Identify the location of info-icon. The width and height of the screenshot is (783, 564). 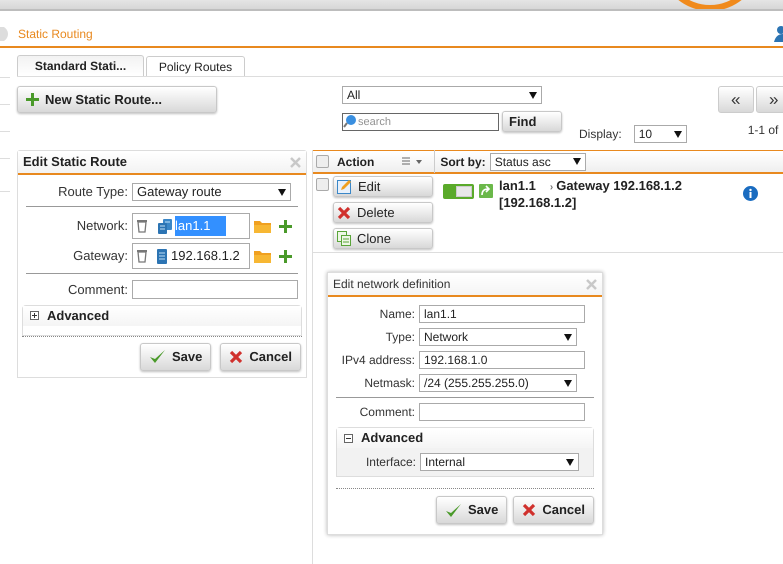
(750, 193).